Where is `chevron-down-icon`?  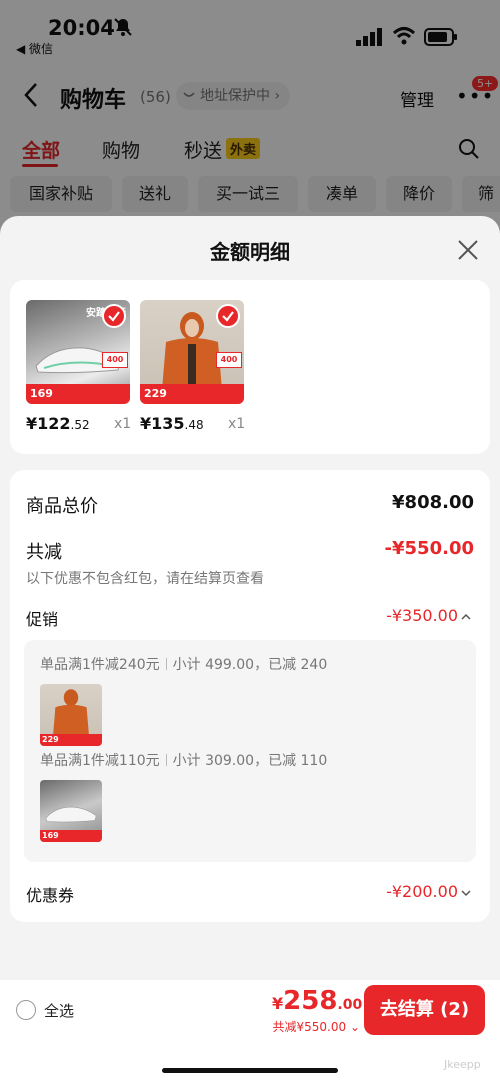 chevron-down-icon is located at coordinates (466, 893).